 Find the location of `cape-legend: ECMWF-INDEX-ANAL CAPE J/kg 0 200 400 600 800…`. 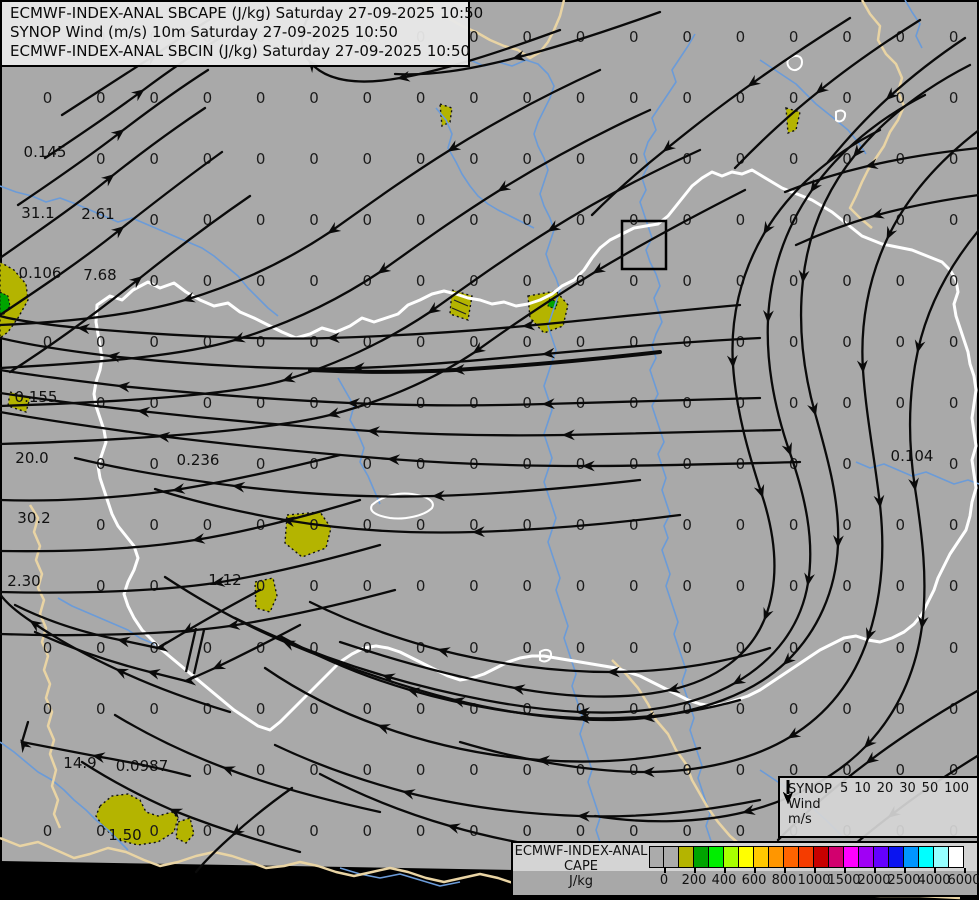

cape-legend: ECMWF-INDEX-ANAL CAPE J/kg 0 200 400 600 800… is located at coordinates (745, 869).